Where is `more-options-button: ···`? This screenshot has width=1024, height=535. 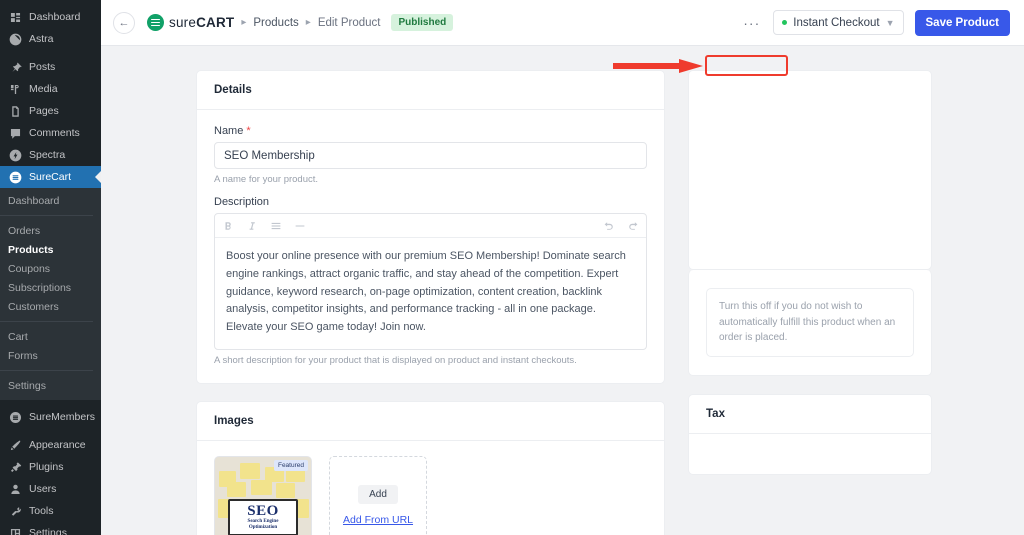
more-options-button: ··· is located at coordinates (751, 23).